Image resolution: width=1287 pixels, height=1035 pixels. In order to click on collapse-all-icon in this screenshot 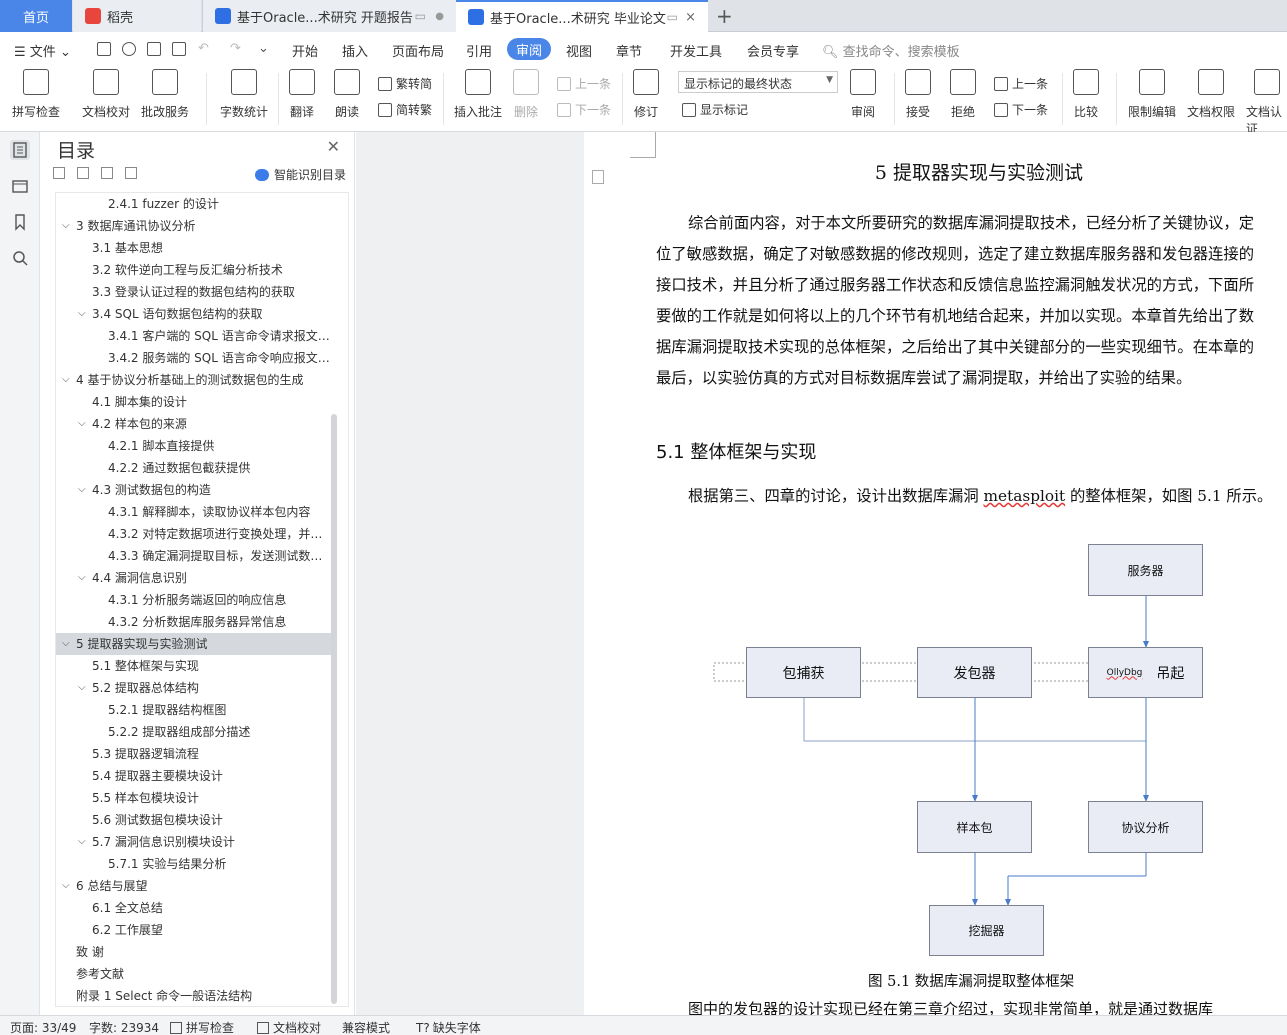, I will do `click(59, 173)`.